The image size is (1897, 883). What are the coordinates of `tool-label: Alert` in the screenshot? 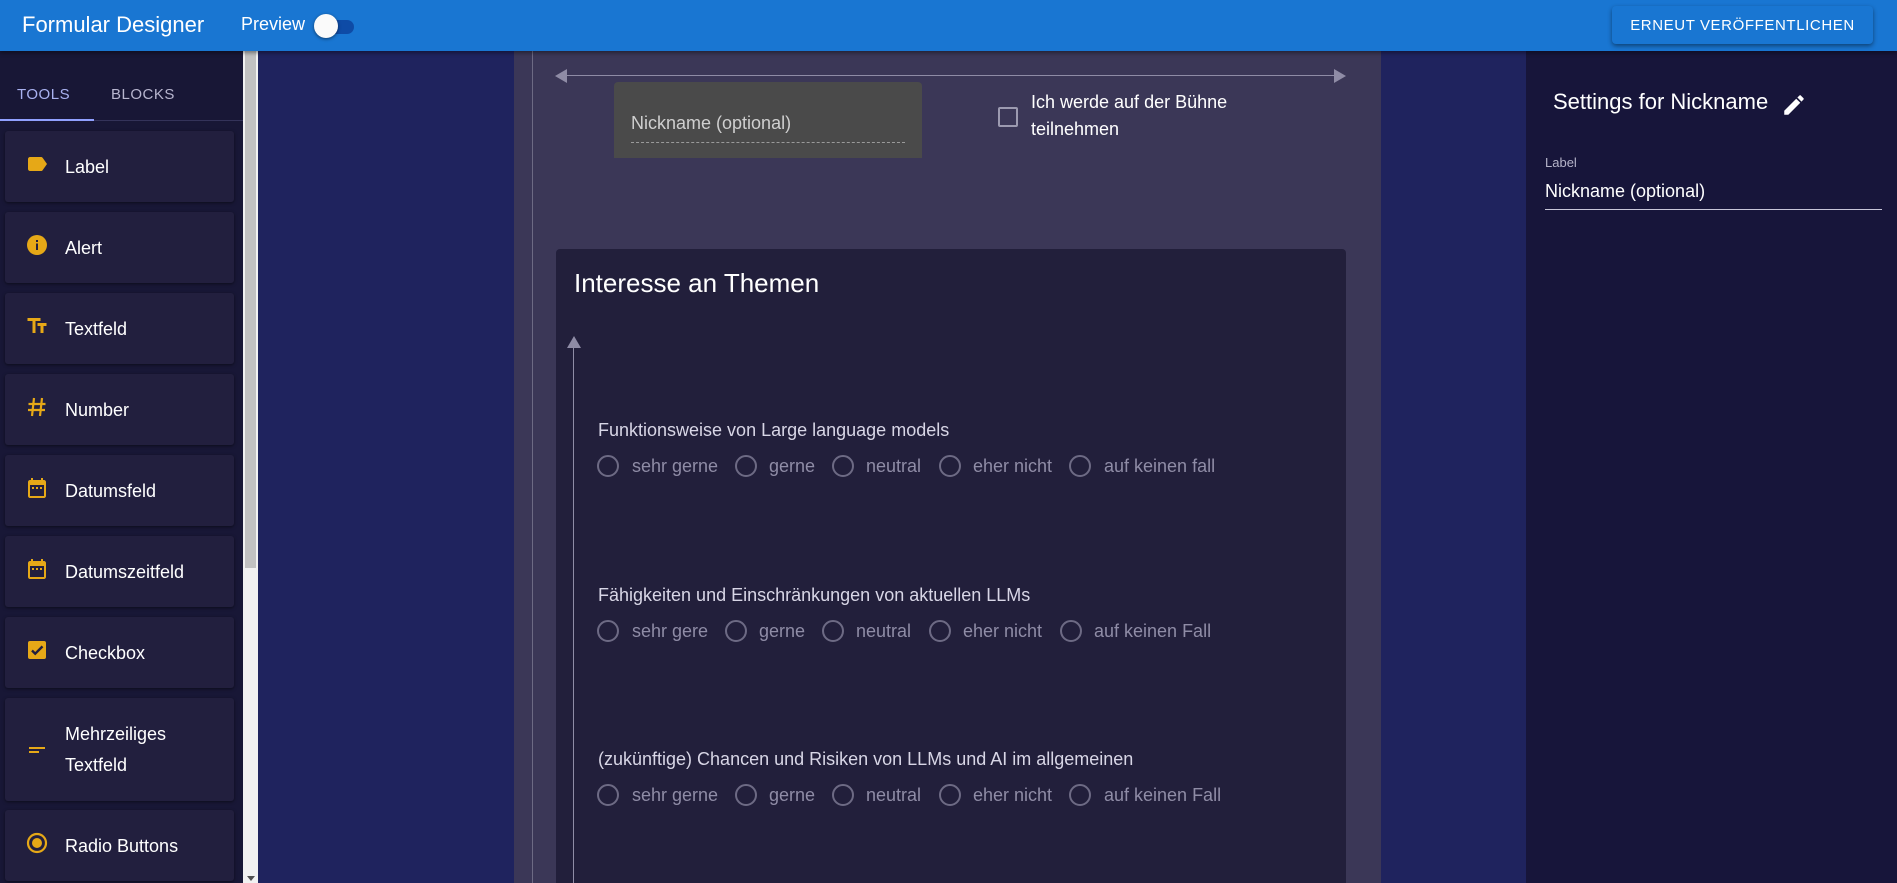 It's located at (84, 248).